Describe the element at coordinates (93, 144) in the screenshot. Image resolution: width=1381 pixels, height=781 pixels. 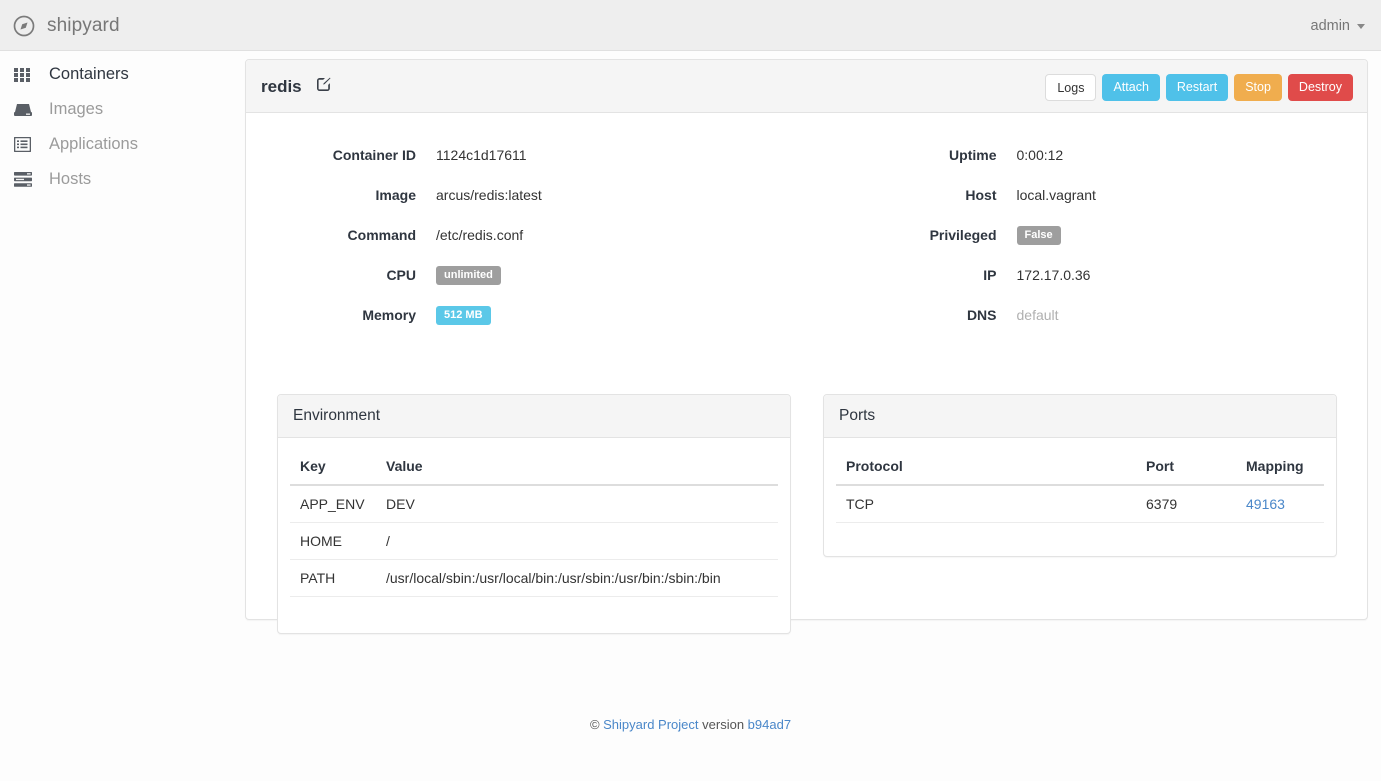
I see `sidebar-item-label: Applications` at that location.